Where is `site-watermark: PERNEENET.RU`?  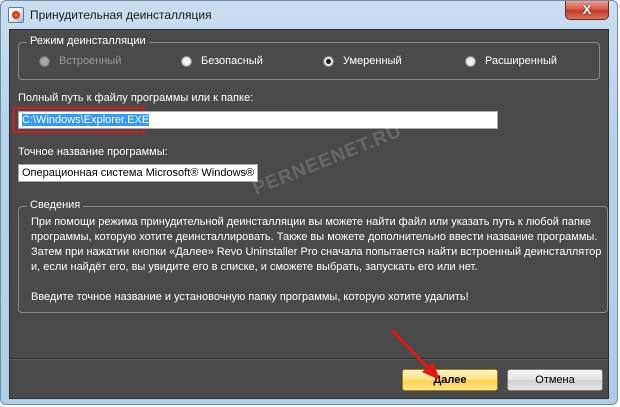 site-watermark: PERNEENET.RU is located at coordinates (328, 160).